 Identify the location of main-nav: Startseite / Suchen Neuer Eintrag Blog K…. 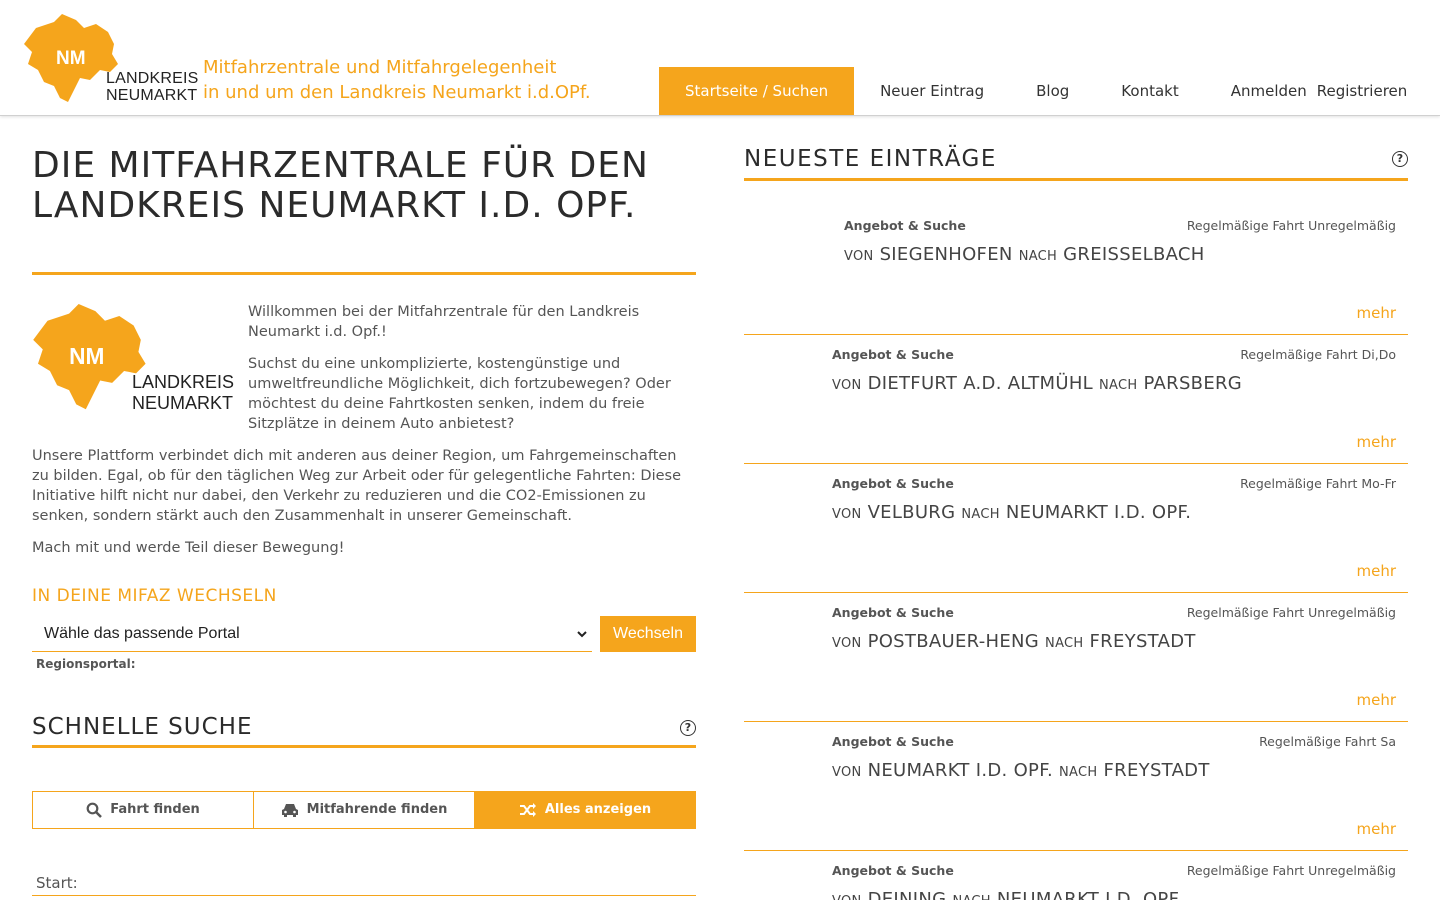
(1046, 91).